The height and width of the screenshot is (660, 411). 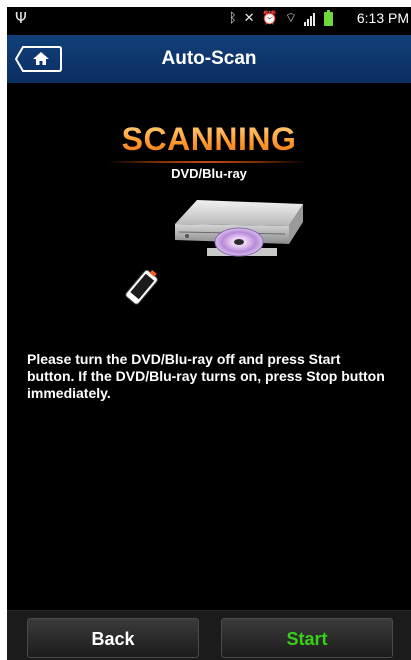 What do you see at coordinates (328, 18) in the screenshot?
I see `battery-charging-icon` at bounding box center [328, 18].